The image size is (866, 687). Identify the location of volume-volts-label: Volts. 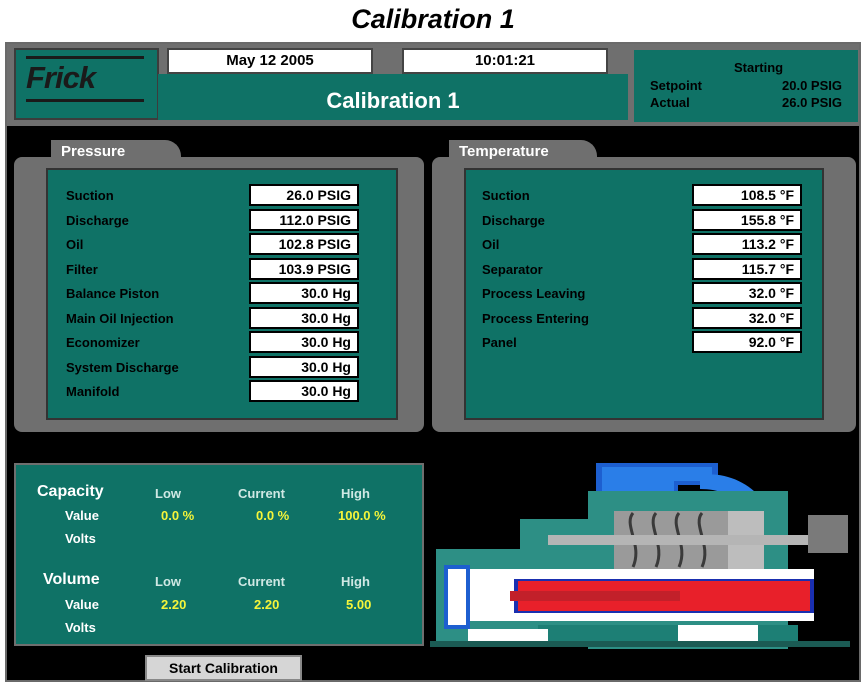
(80, 627).